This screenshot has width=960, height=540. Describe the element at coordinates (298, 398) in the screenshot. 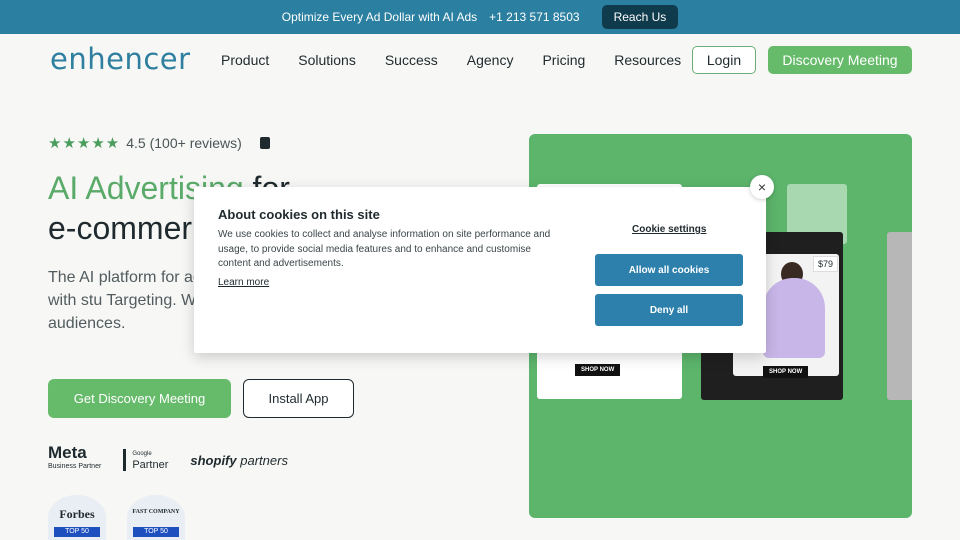

I see `install-app-button: Install App` at that location.